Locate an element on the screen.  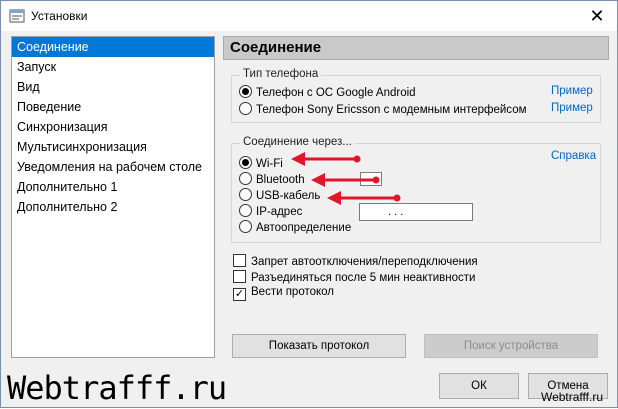
settings-app-icon is located at coordinates (17, 16).